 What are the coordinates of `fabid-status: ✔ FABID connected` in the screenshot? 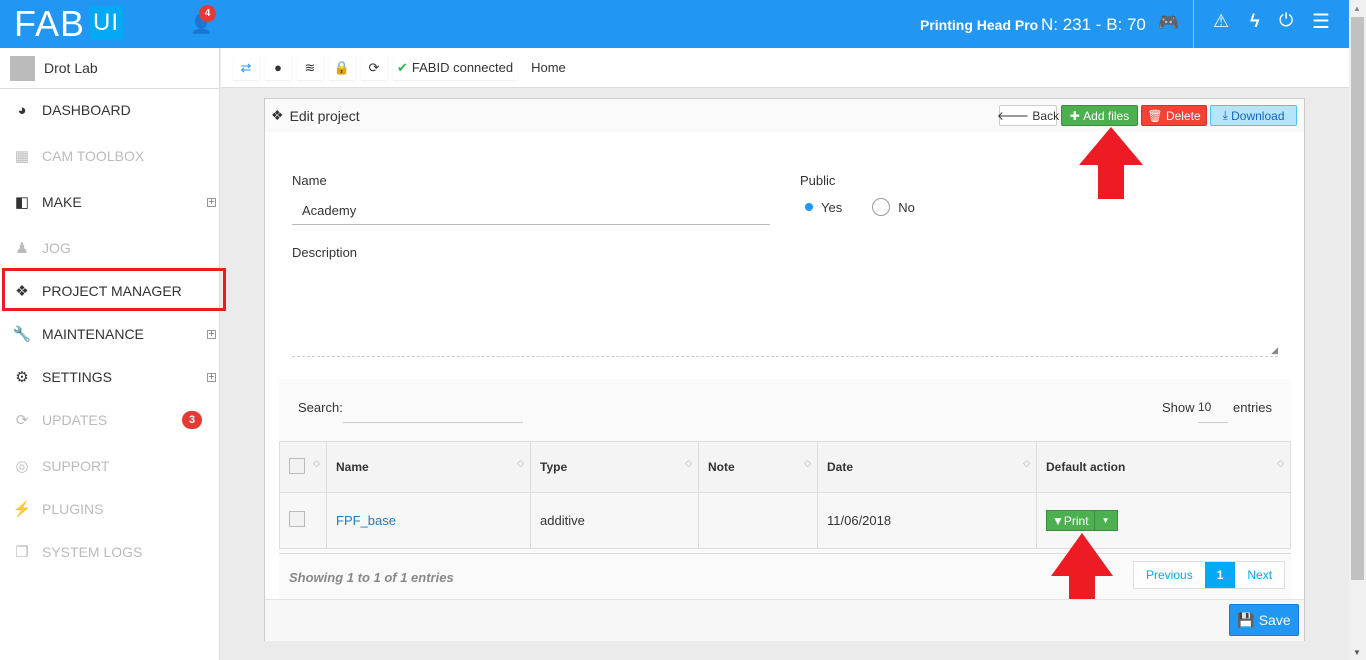 It's located at (455, 68).